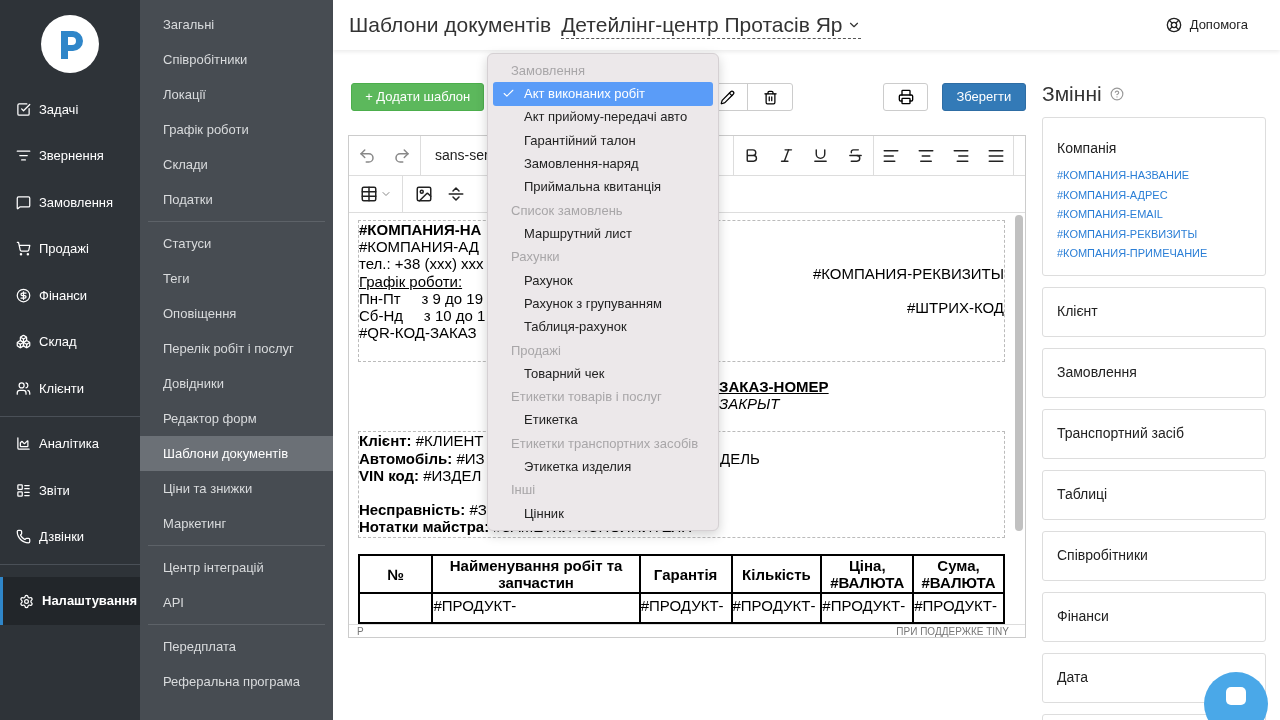 The image size is (1280, 720). Describe the element at coordinates (1082, 494) in the screenshot. I see `section-title: Таблиці` at that location.